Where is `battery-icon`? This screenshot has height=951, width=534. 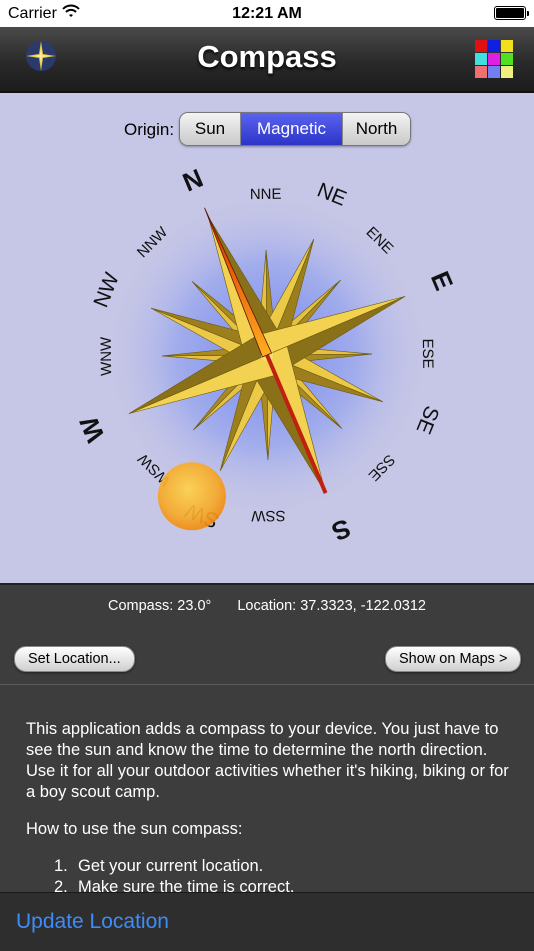
battery-icon is located at coordinates (511, 13).